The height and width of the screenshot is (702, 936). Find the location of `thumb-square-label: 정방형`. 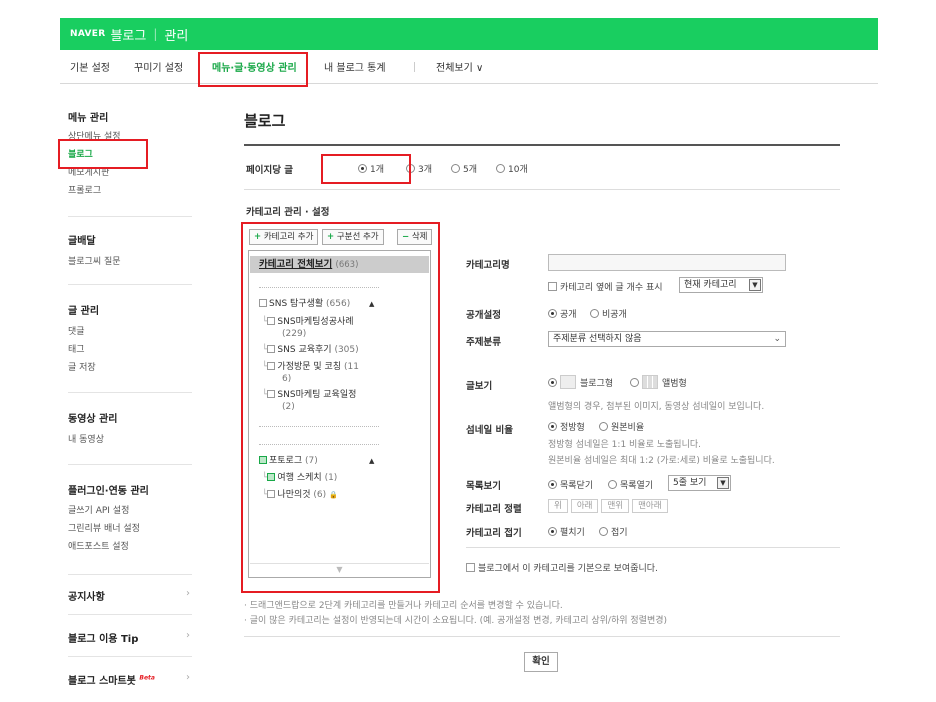

thumb-square-label: 정방형 is located at coordinates (572, 428).